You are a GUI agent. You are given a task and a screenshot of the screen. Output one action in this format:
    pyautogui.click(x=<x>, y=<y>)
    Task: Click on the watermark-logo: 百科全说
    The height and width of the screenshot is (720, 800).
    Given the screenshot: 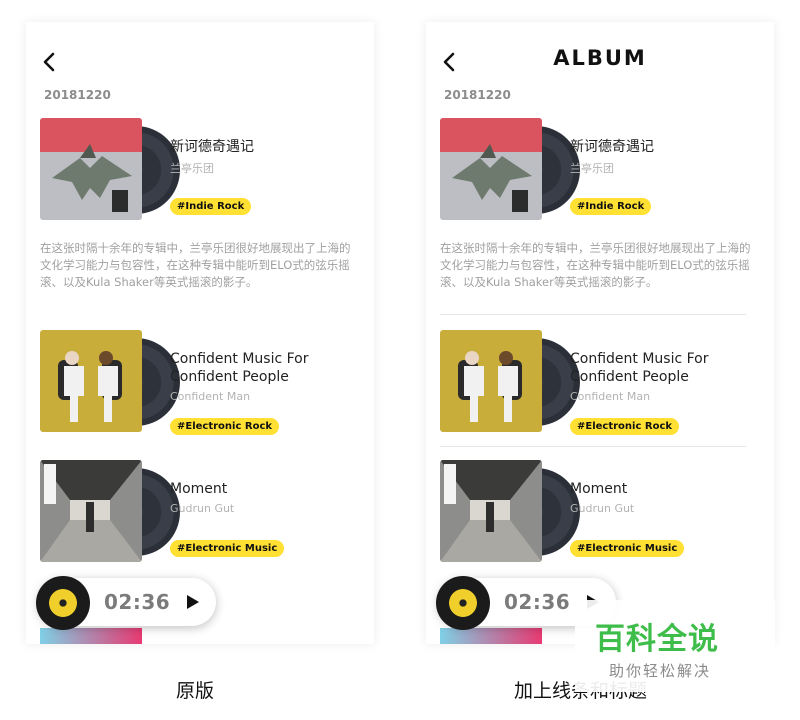 What is the action you would take?
    pyautogui.click(x=657, y=639)
    